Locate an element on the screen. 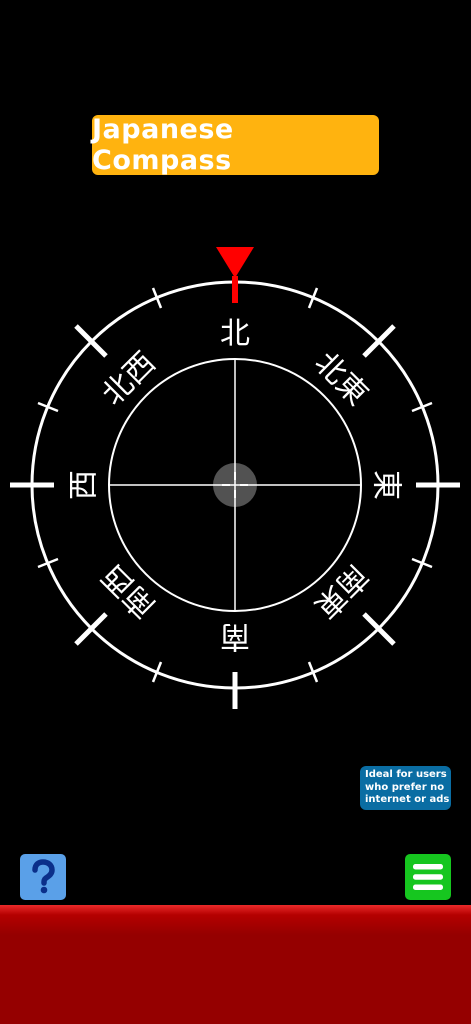 The width and height of the screenshot is (471, 1024). app-title-button: Japanese Compass is located at coordinates (235, 145).